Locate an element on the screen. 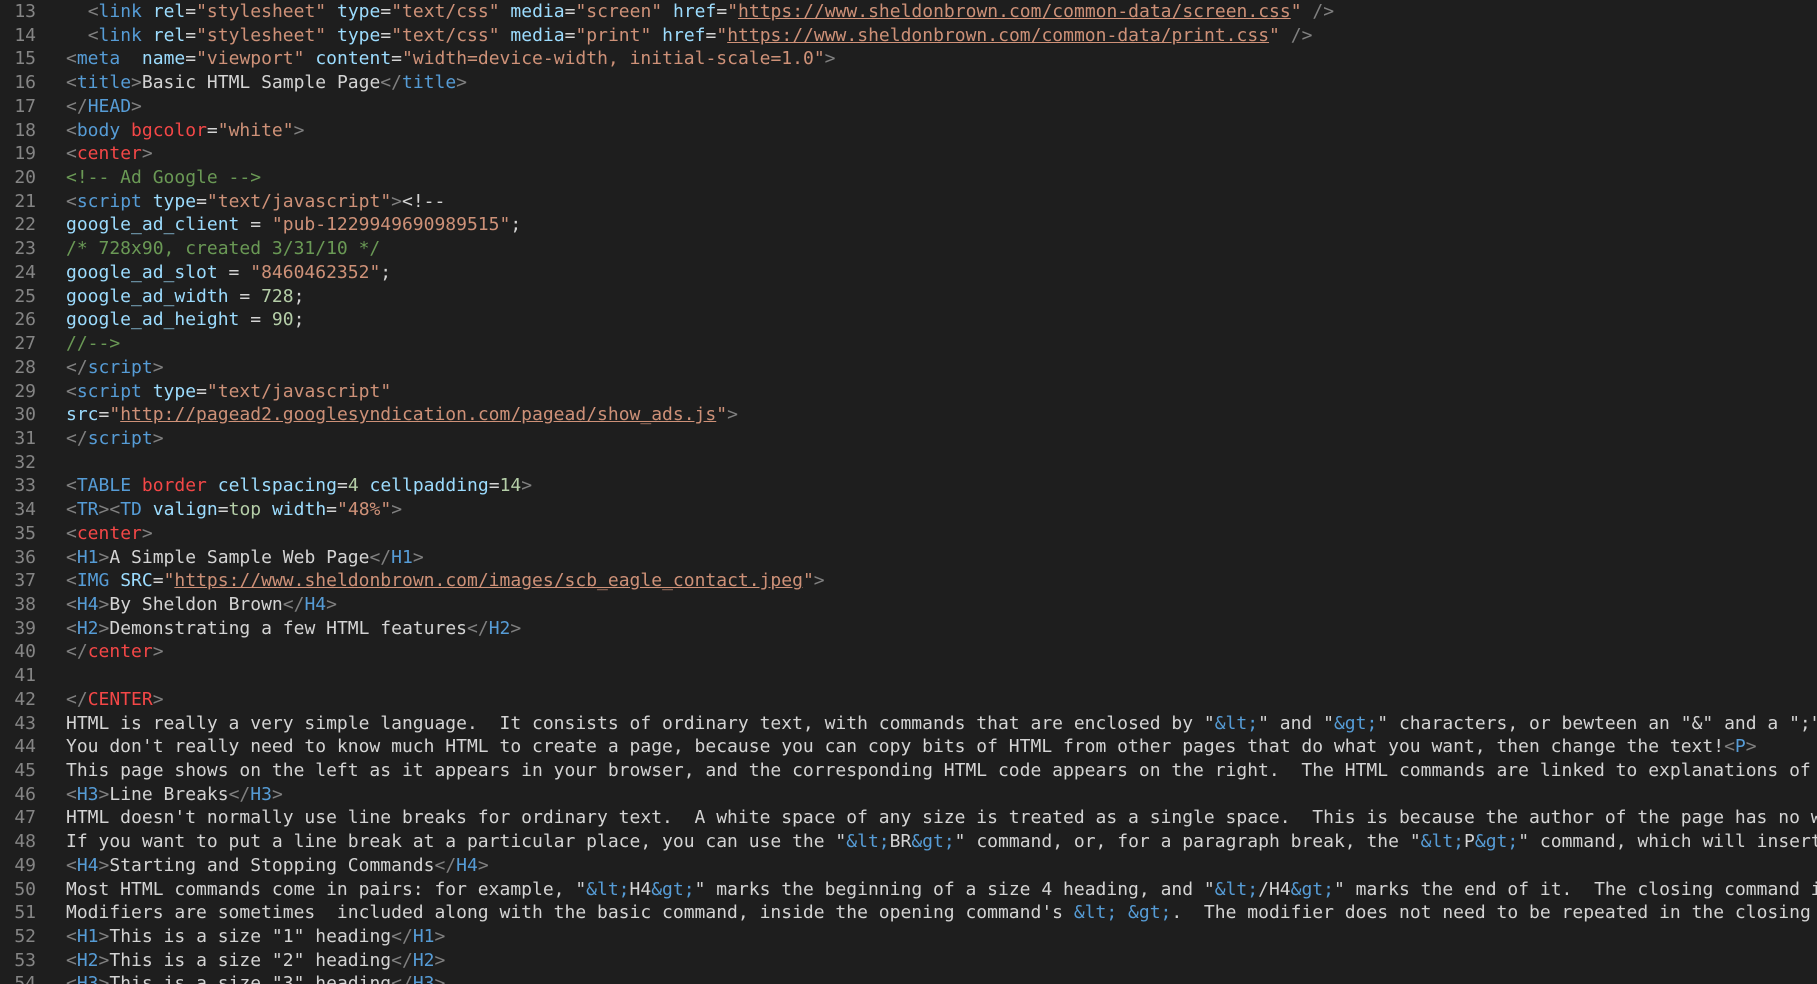 This screenshot has width=1817, height=984. line-code: /* 728x90, created 3/31/10 */ is located at coordinates (223, 249).